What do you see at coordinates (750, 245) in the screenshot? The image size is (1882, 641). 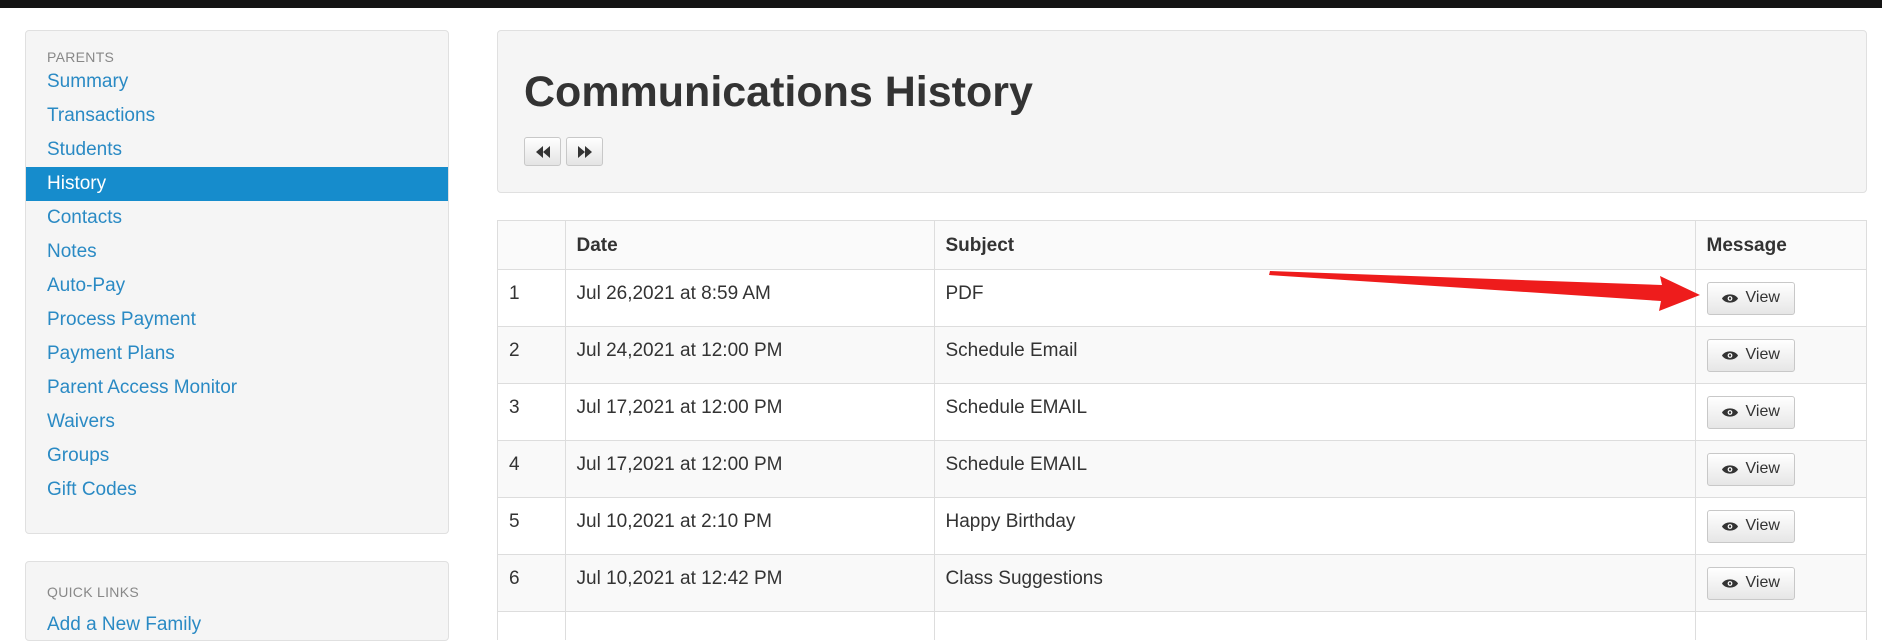 I see `column-header-date: Date` at bounding box center [750, 245].